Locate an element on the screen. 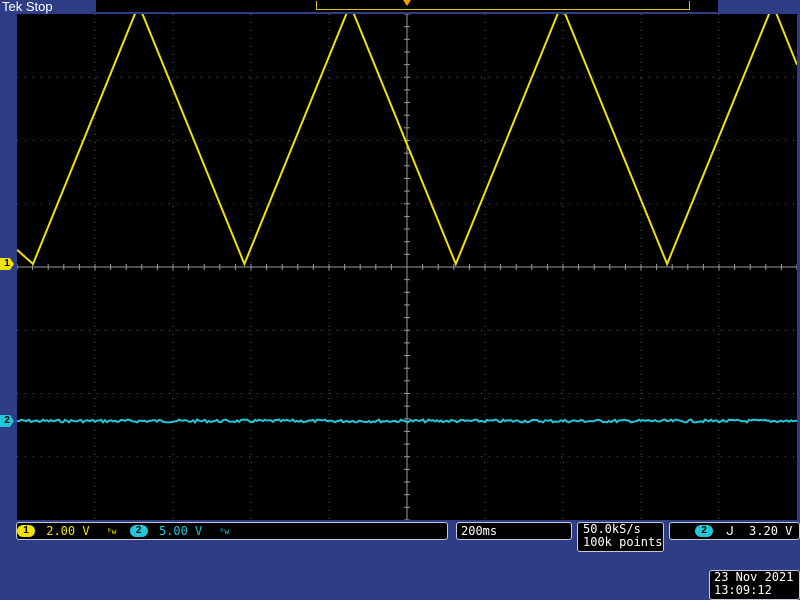  channel-scale-readout: 1 2.00 V ᴮw 2 5.00 V ᴮw is located at coordinates (232, 531).